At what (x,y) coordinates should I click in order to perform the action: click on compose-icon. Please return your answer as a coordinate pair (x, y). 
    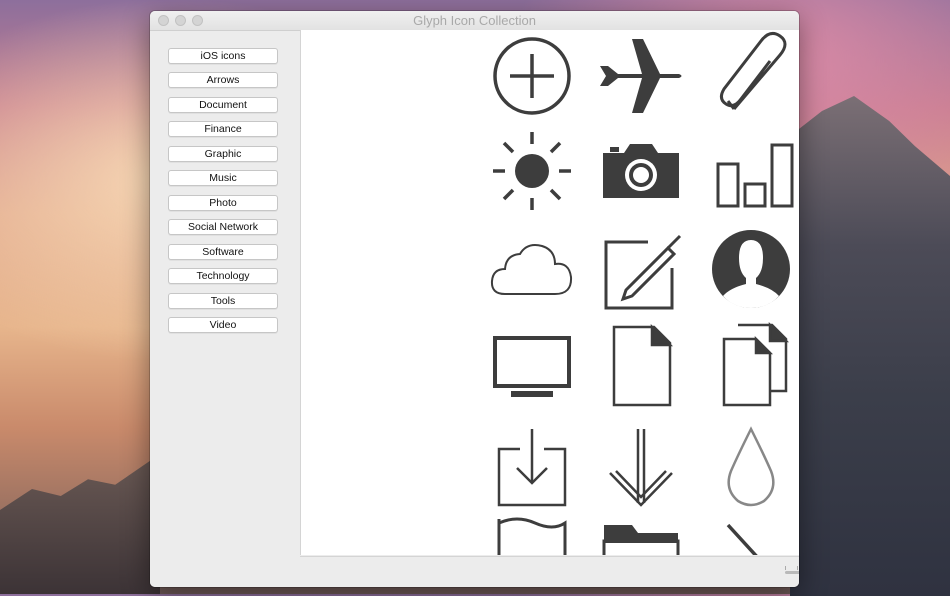
    Looking at the image, I should click on (641, 269).